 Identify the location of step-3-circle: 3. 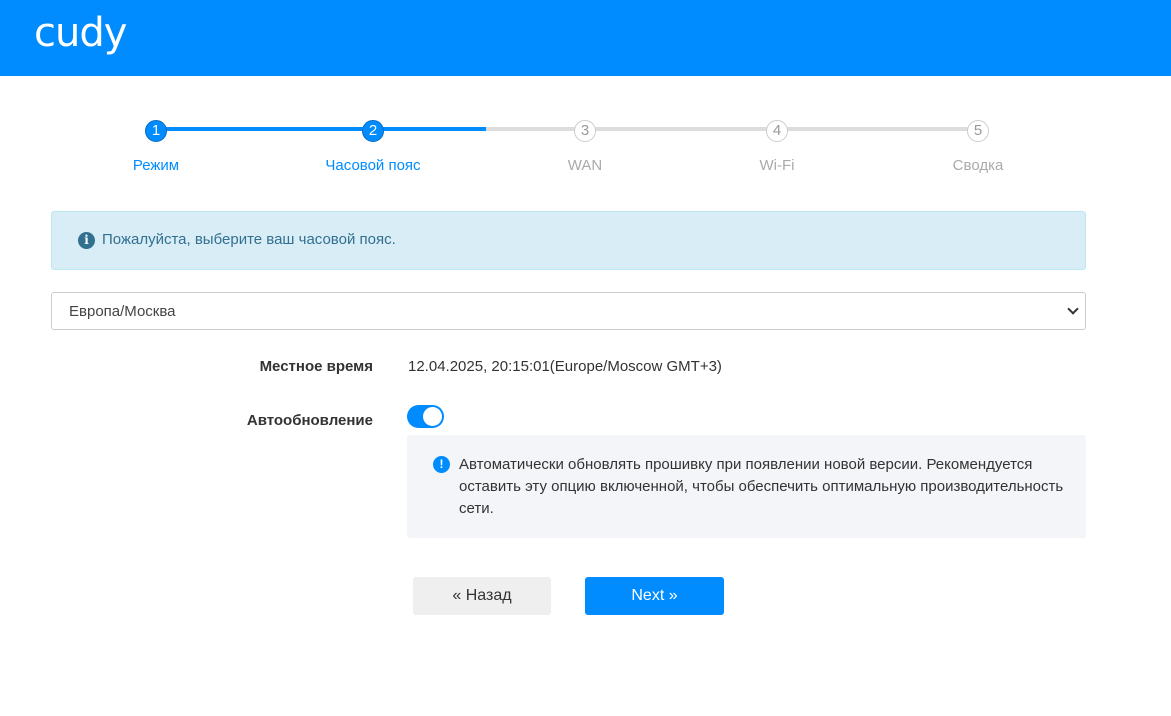
(585, 131).